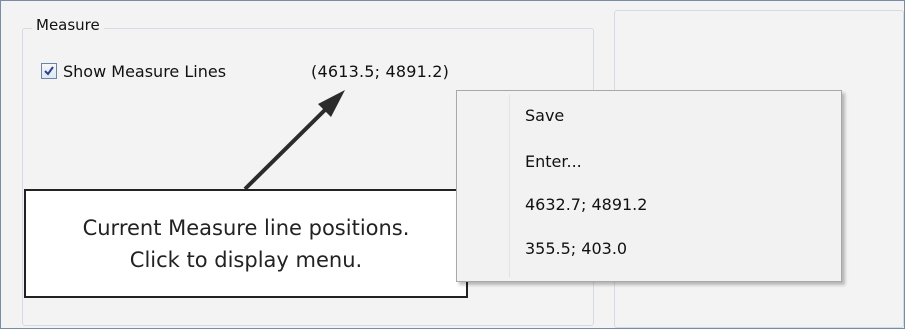 This screenshot has height=329, width=905. I want to click on menu-item-position-2: 355.5; 403.0, so click(576, 248).